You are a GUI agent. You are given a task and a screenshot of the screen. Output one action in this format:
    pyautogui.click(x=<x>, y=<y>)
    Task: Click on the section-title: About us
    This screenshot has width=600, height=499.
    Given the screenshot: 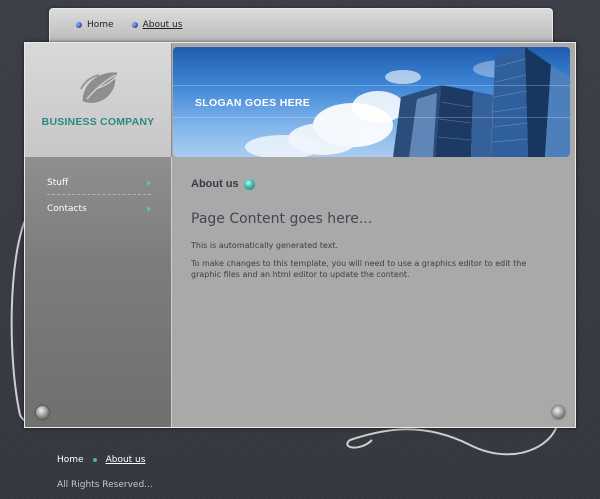 What is the action you would take?
    pyautogui.click(x=223, y=184)
    